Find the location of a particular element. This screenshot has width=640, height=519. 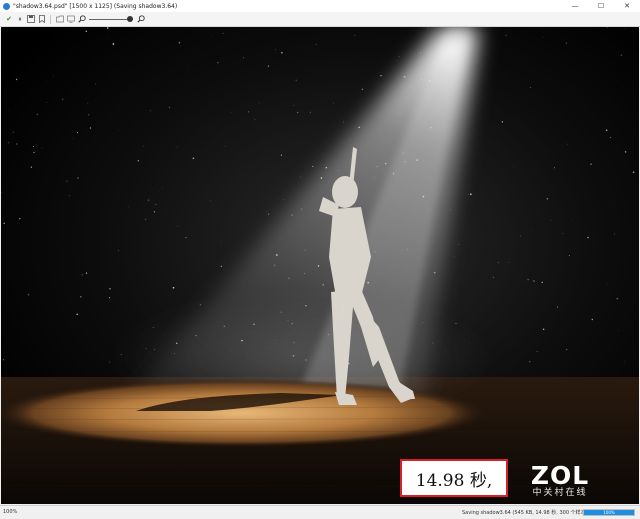

folder-icon is located at coordinates (60, 19).